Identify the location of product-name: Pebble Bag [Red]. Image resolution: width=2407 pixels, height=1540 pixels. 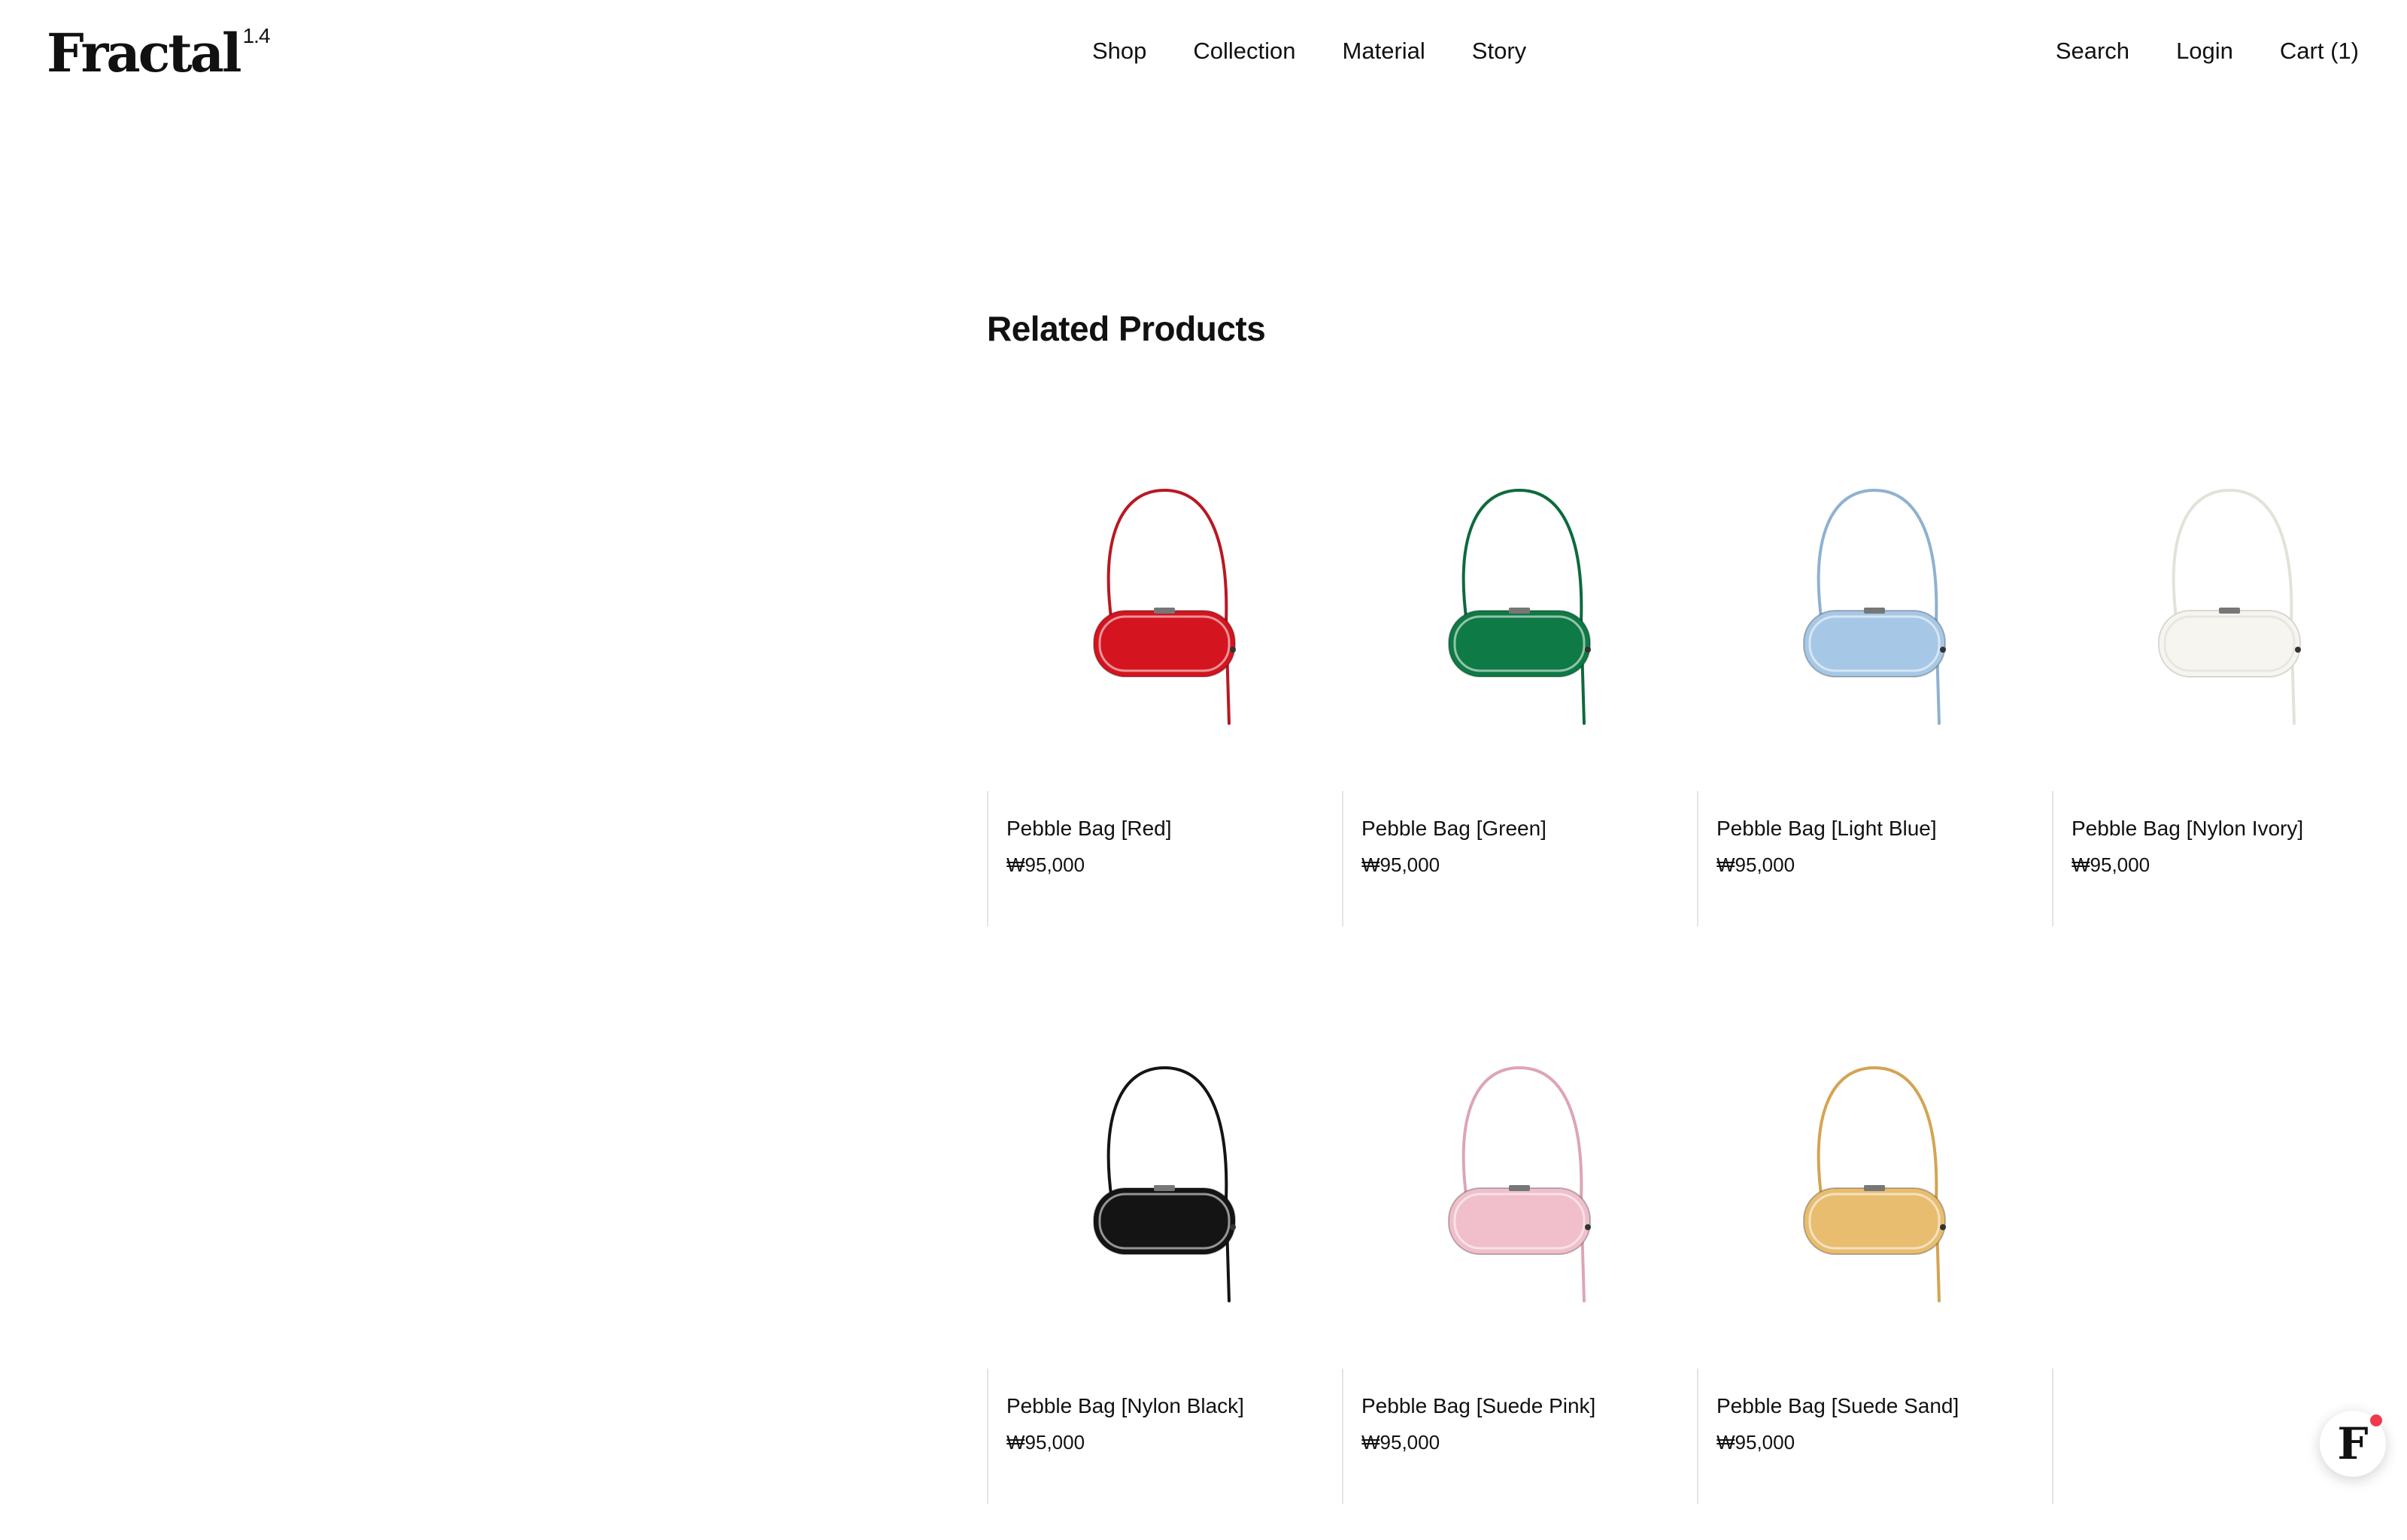
(1174, 829).